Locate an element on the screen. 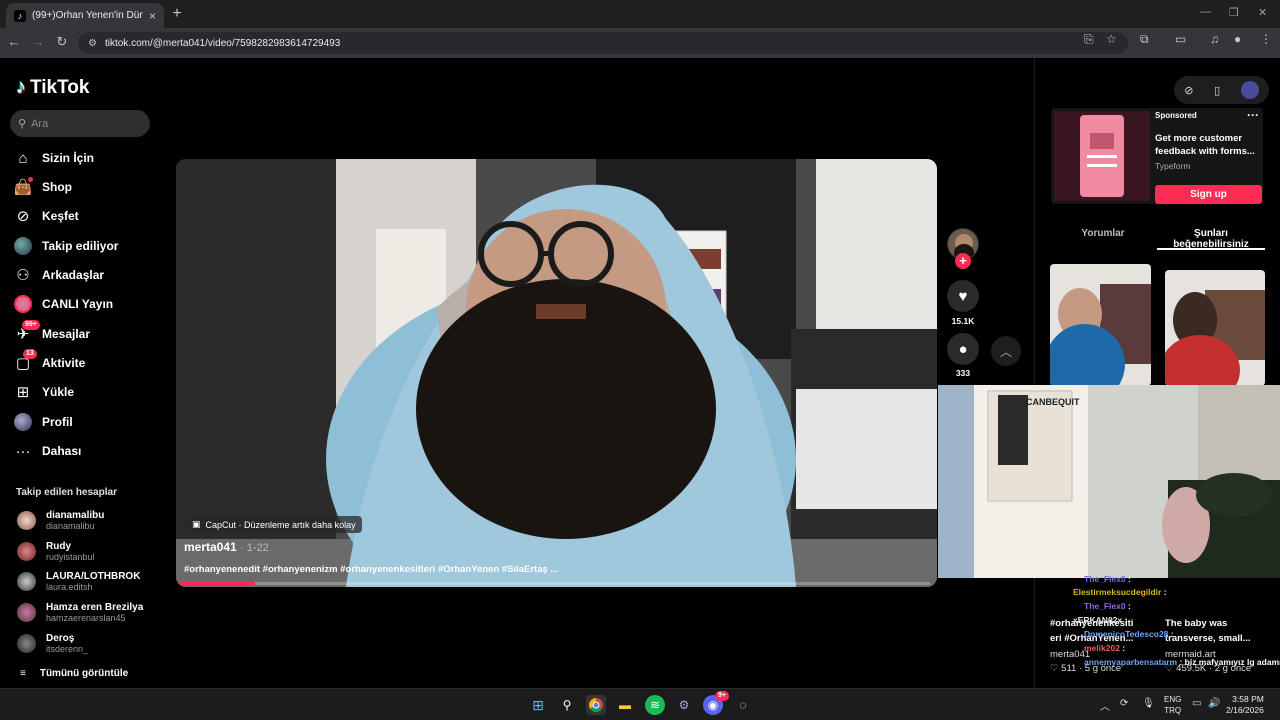  nav-item-messages: ✈ 99+ Mesajlar is located at coordinates (84, 332).